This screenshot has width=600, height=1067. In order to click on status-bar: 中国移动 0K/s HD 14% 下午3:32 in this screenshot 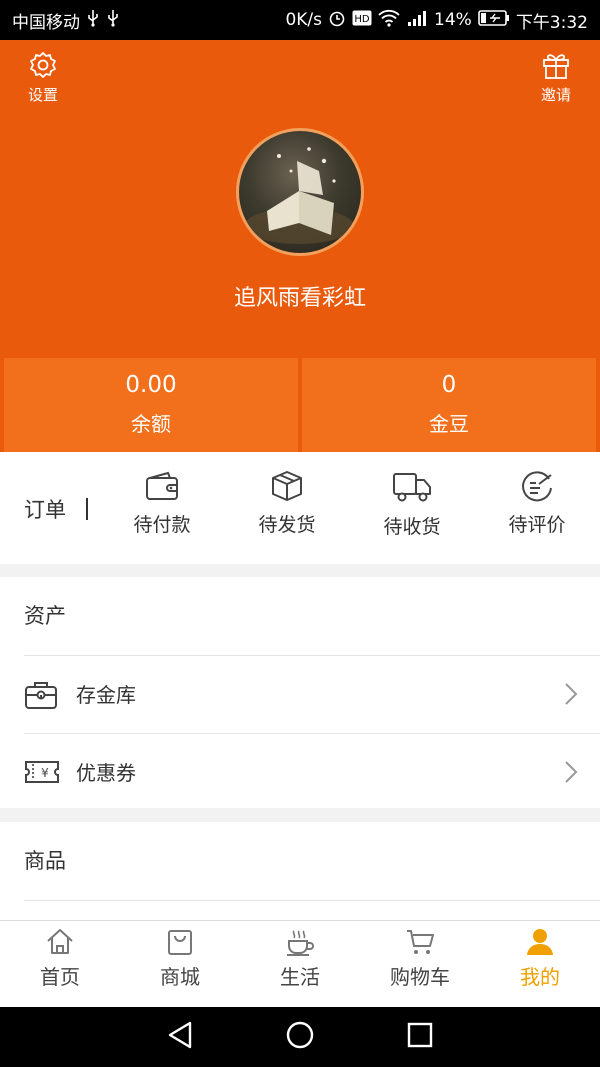, I will do `click(300, 20)`.